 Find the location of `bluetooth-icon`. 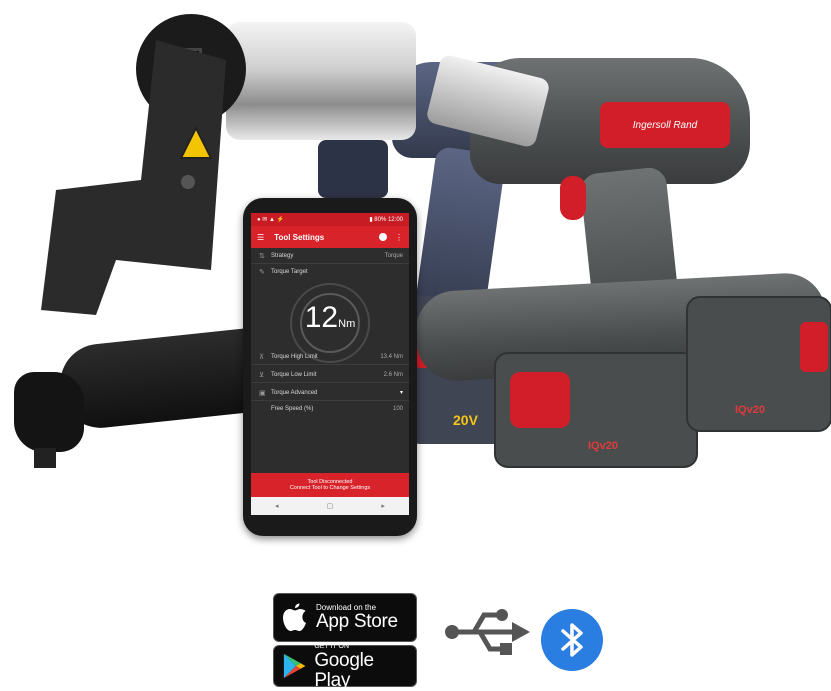

bluetooth-icon is located at coordinates (572, 640).